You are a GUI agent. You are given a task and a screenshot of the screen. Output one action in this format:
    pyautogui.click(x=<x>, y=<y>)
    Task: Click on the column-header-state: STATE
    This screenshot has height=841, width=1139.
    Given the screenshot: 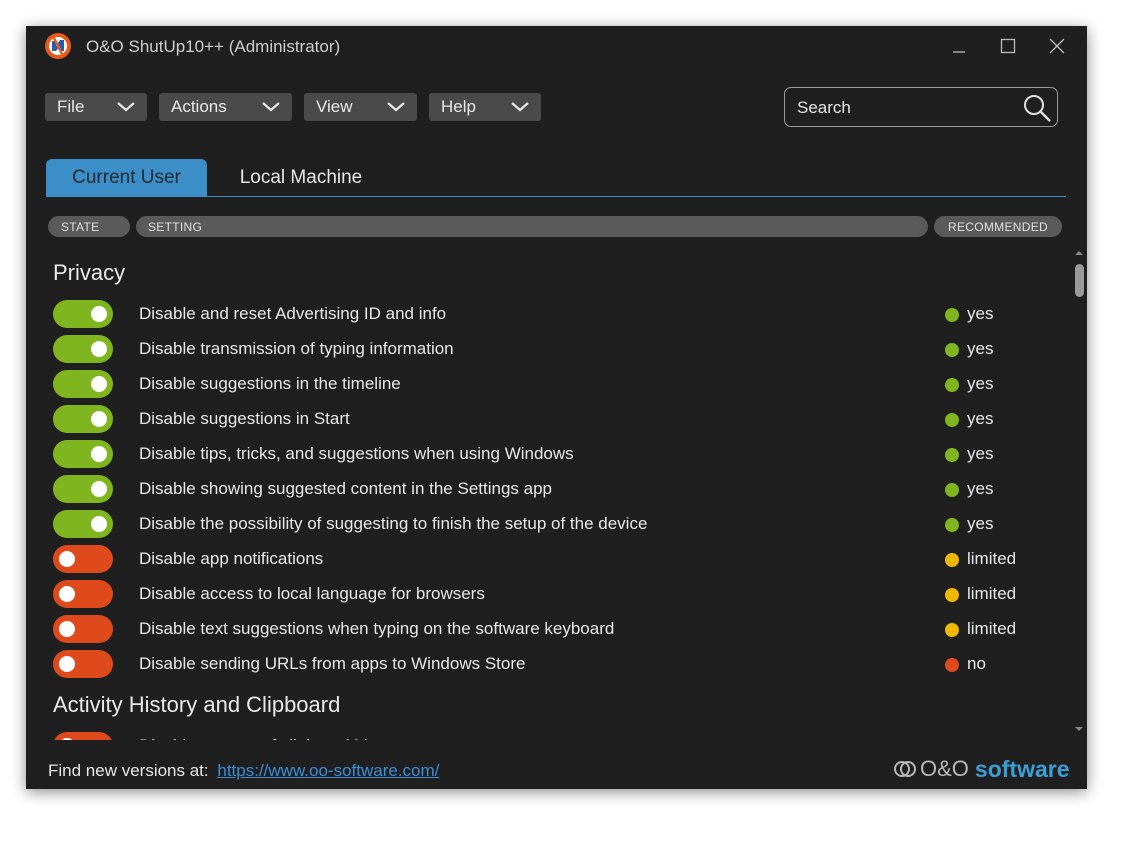 What is the action you would take?
    pyautogui.click(x=89, y=226)
    